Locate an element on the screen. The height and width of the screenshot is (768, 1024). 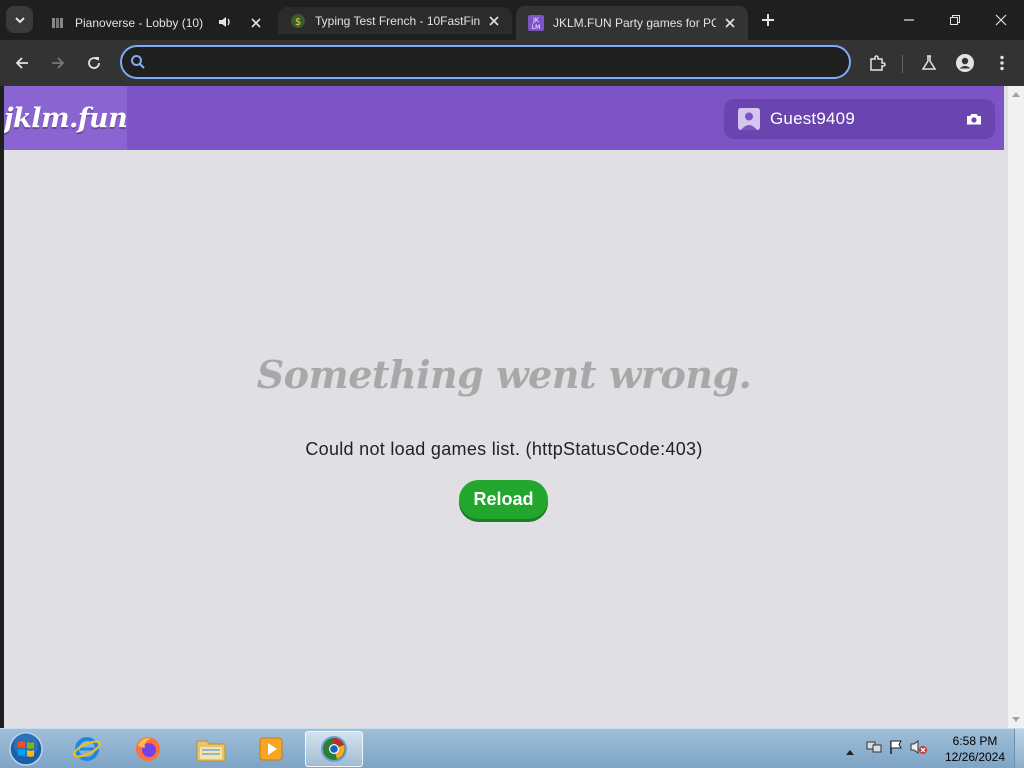
system-tray is located at coordinates (887, 748).